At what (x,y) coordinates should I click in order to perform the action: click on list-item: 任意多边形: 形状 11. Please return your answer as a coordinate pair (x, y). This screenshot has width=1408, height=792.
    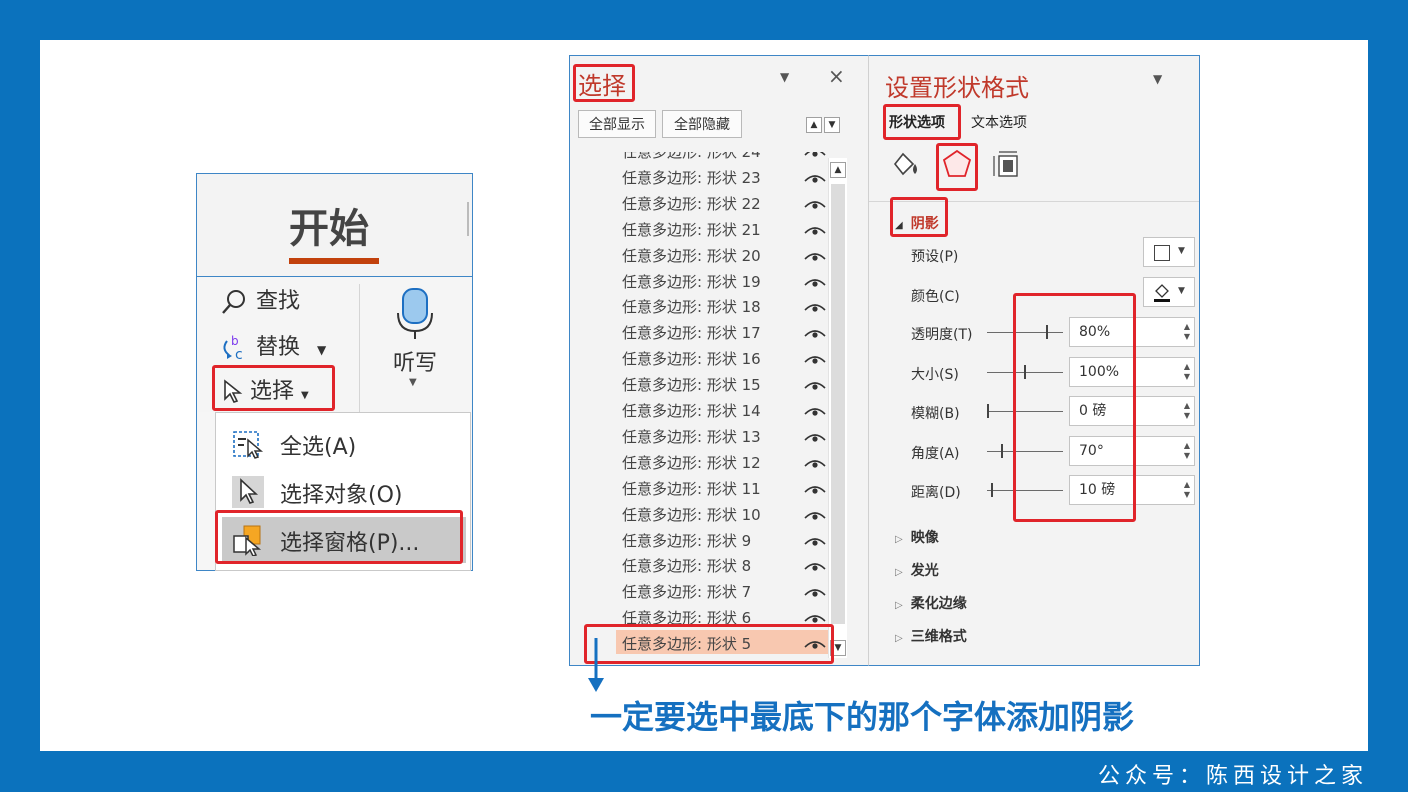
    Looking at the image, I should click on (722, 487).